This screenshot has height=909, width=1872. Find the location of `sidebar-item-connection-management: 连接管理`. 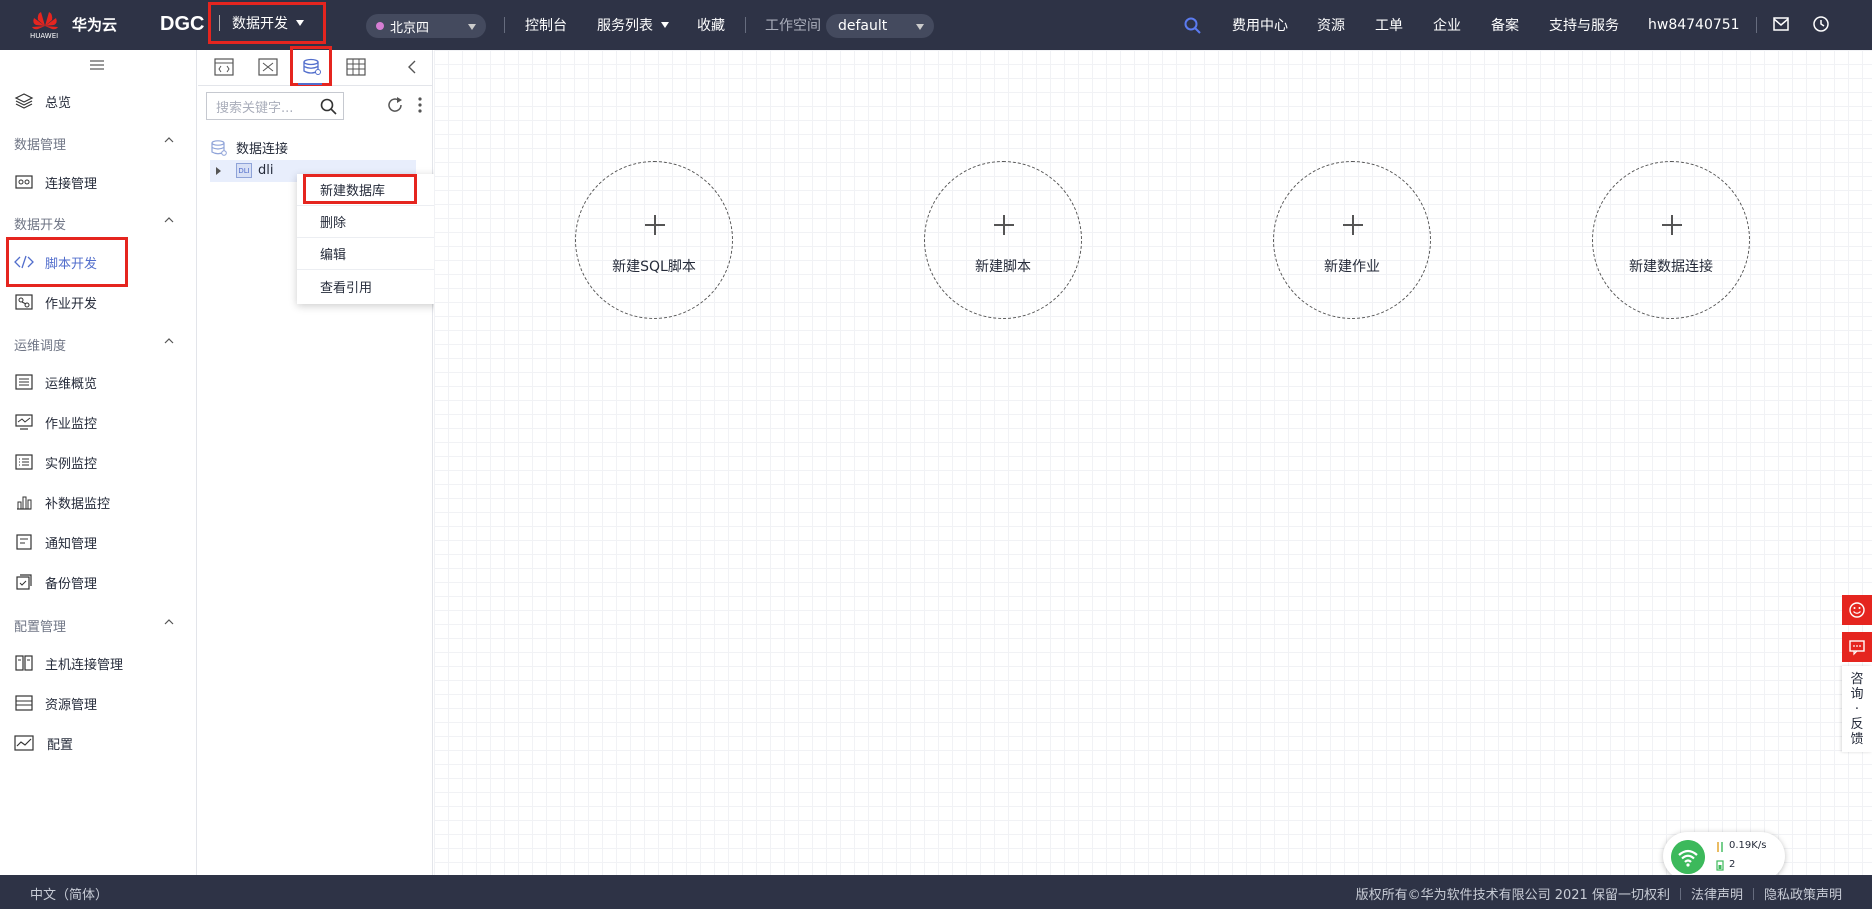

sidebar-item-connection-management: 连接管理 is located at coordinates (98, 182).